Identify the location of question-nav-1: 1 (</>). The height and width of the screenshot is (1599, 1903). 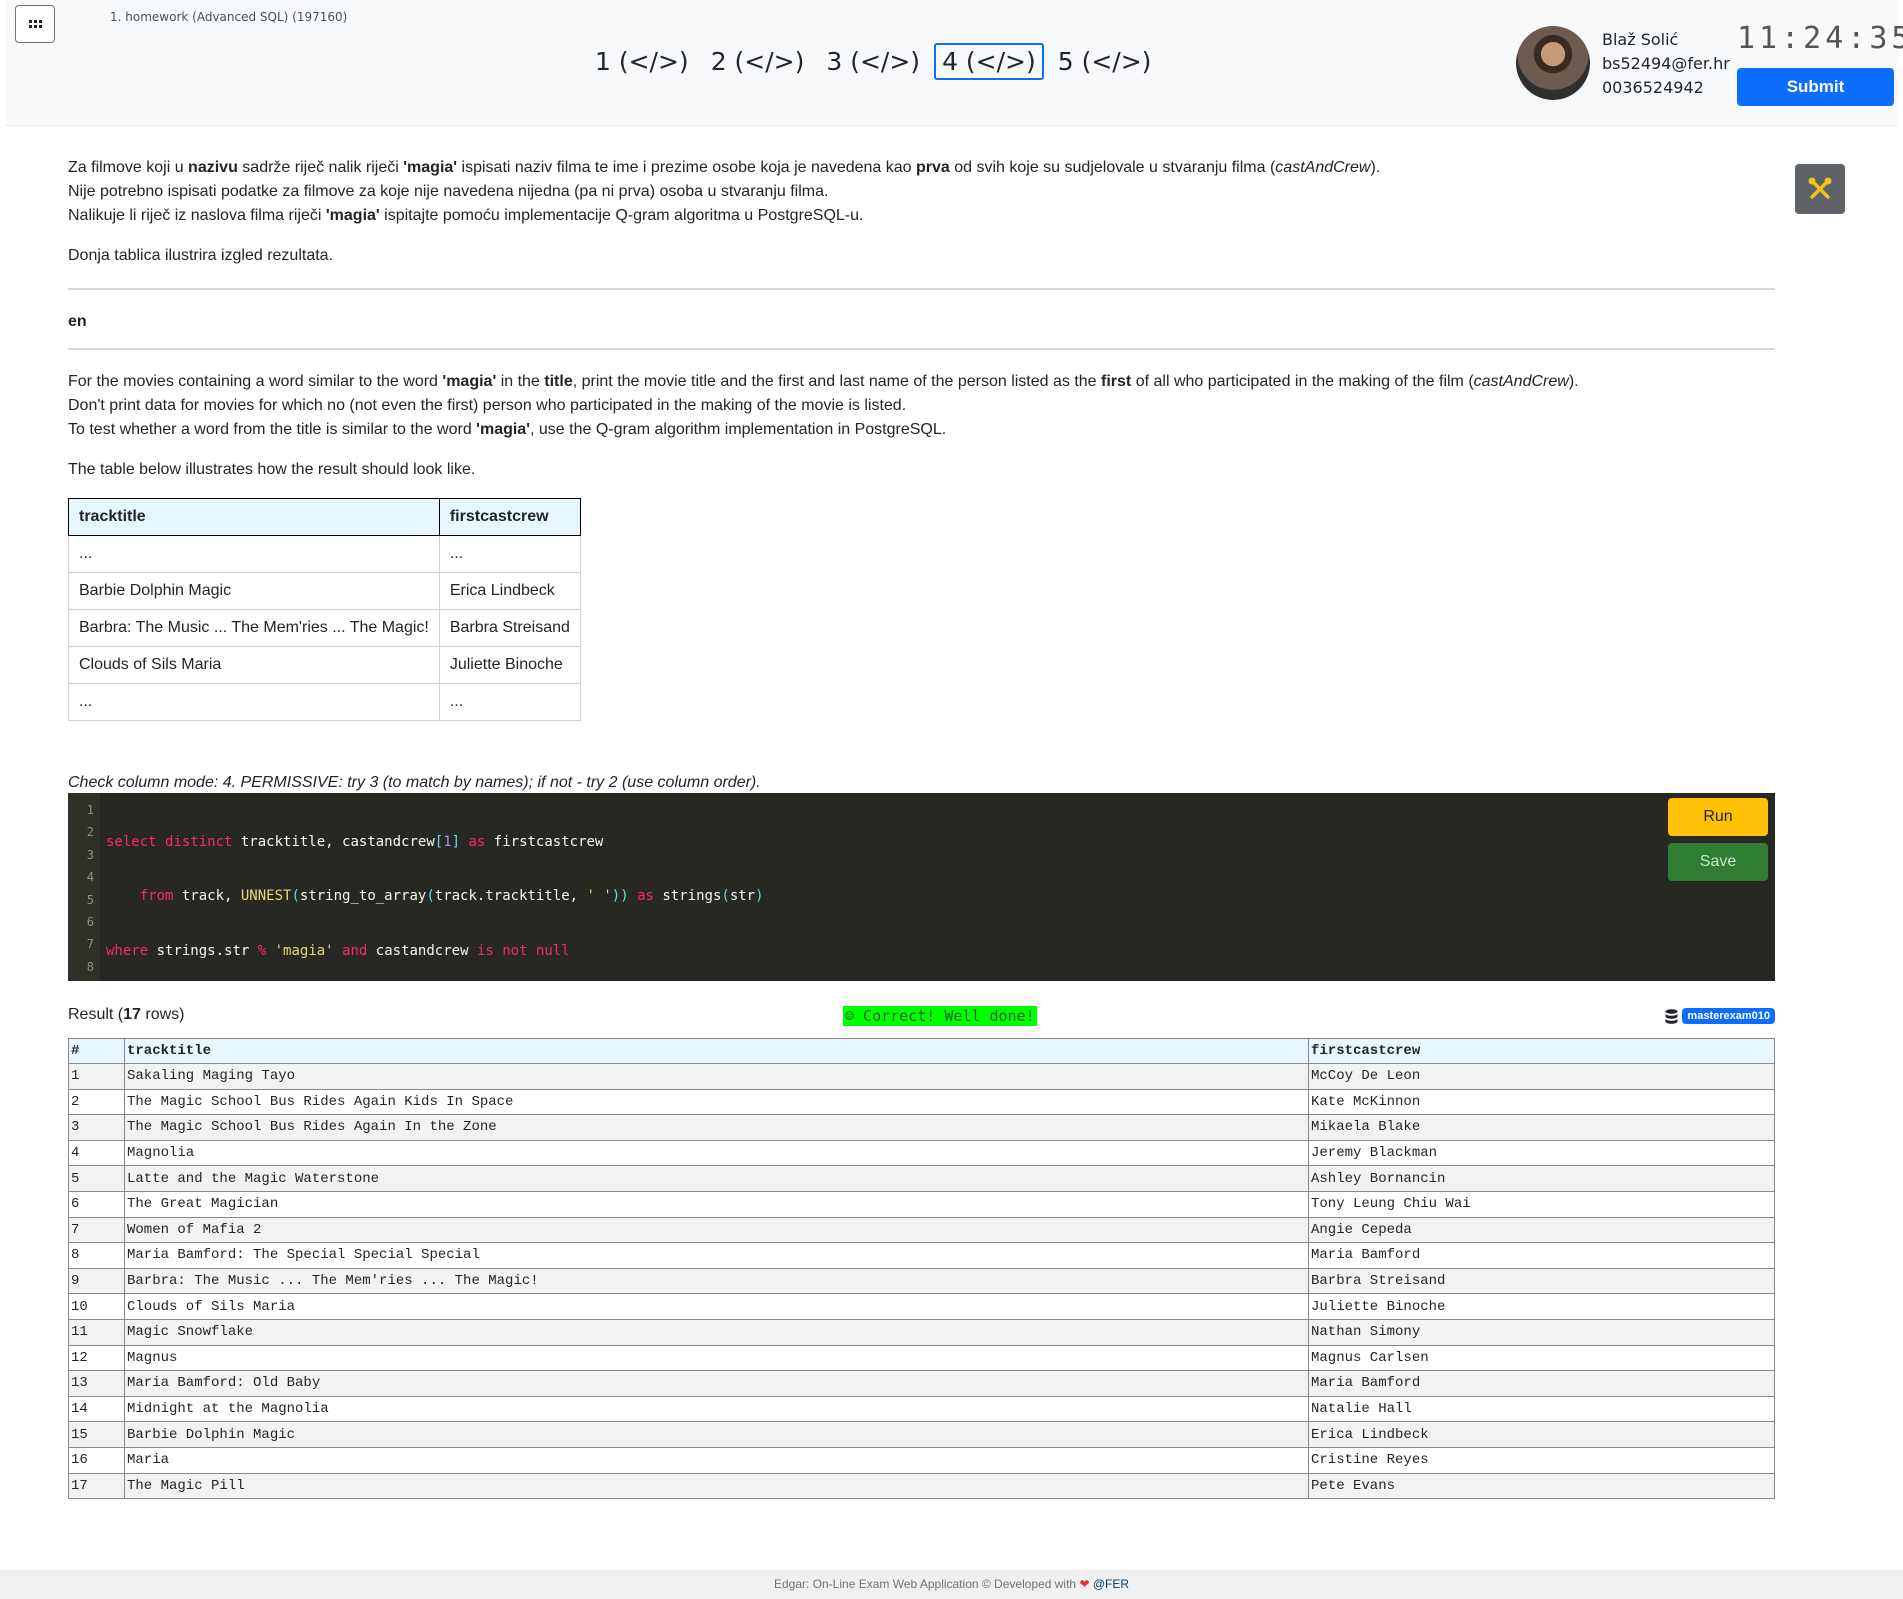
(642, 61).